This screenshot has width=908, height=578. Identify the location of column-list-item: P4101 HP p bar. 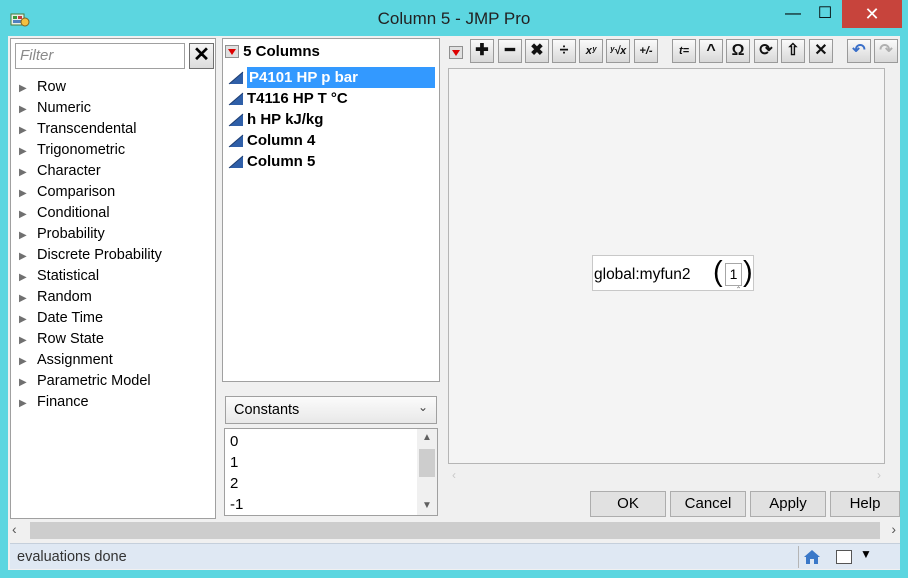
(331, 77).